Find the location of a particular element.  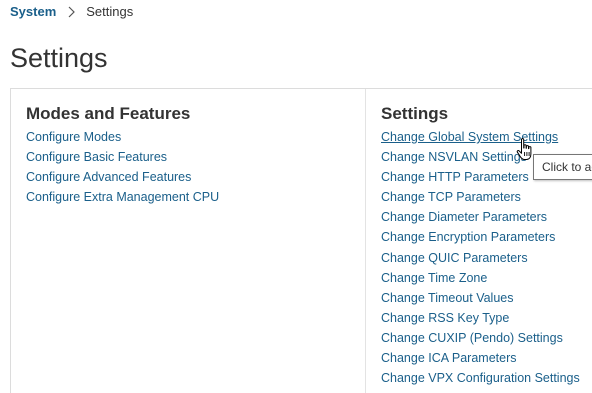

change-rss-key-type-link: Change RSS Key Type is located at coordinates (480, 318).